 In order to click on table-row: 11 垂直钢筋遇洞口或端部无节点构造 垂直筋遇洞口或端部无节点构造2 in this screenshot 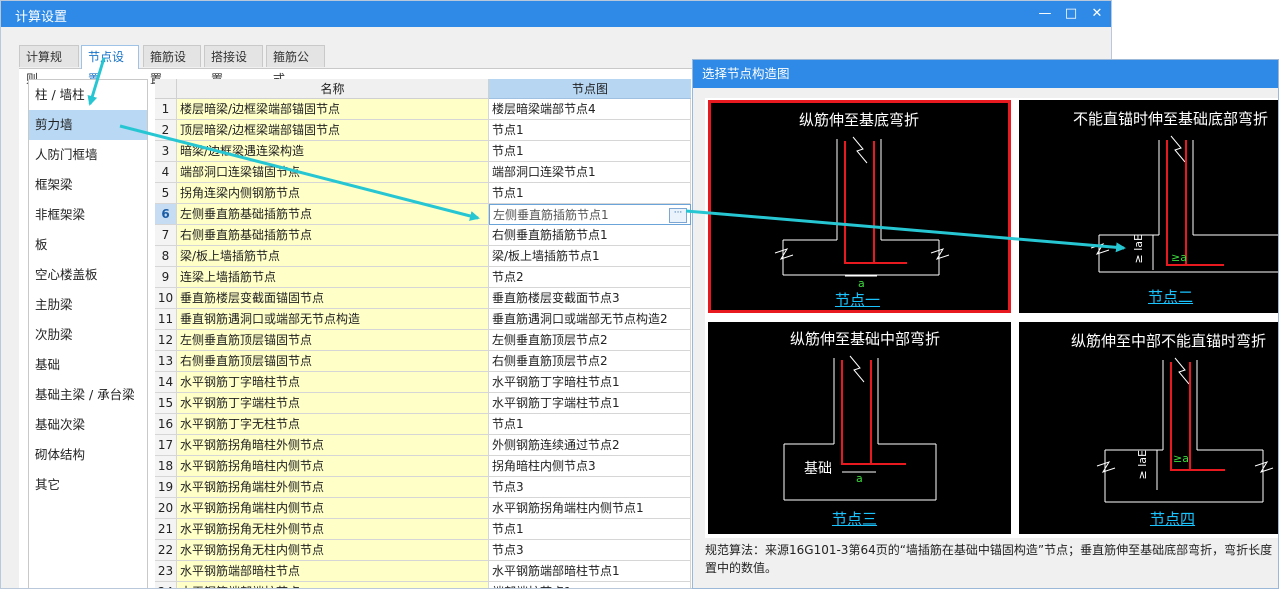, I will do `click(423, 319)`.